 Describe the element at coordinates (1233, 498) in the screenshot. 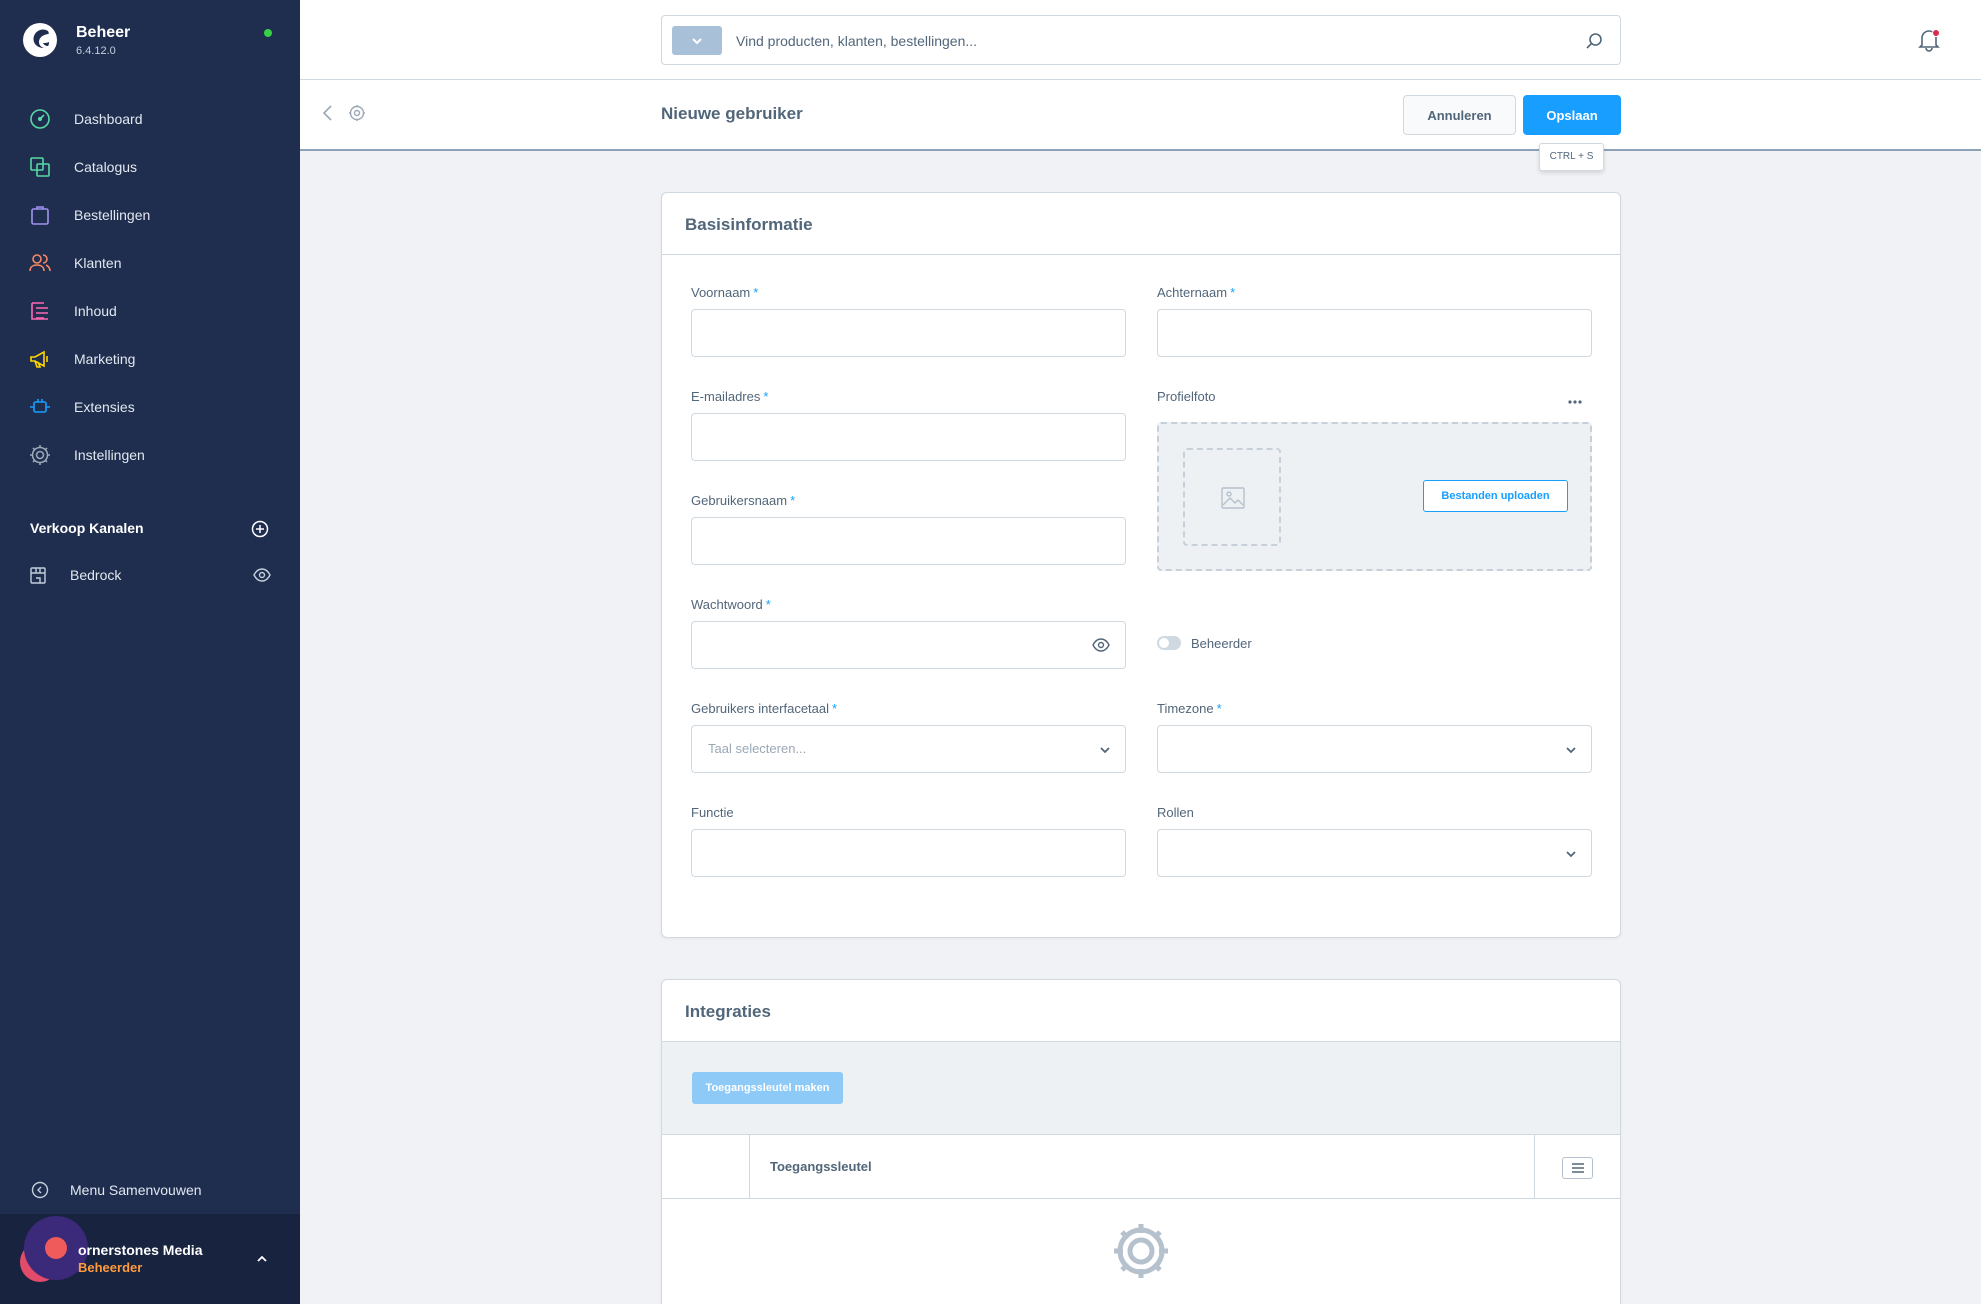

I see `image-placeholder-icon` at that location.